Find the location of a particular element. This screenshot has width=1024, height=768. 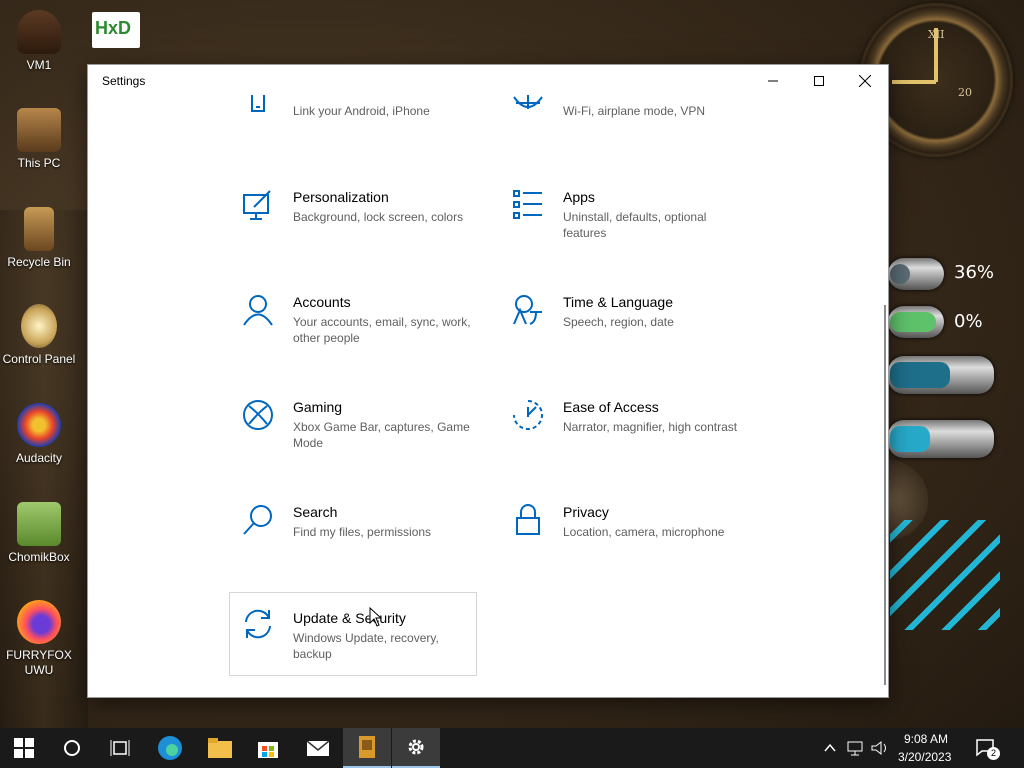

vm1-icon is located at coordinates (39, 32).